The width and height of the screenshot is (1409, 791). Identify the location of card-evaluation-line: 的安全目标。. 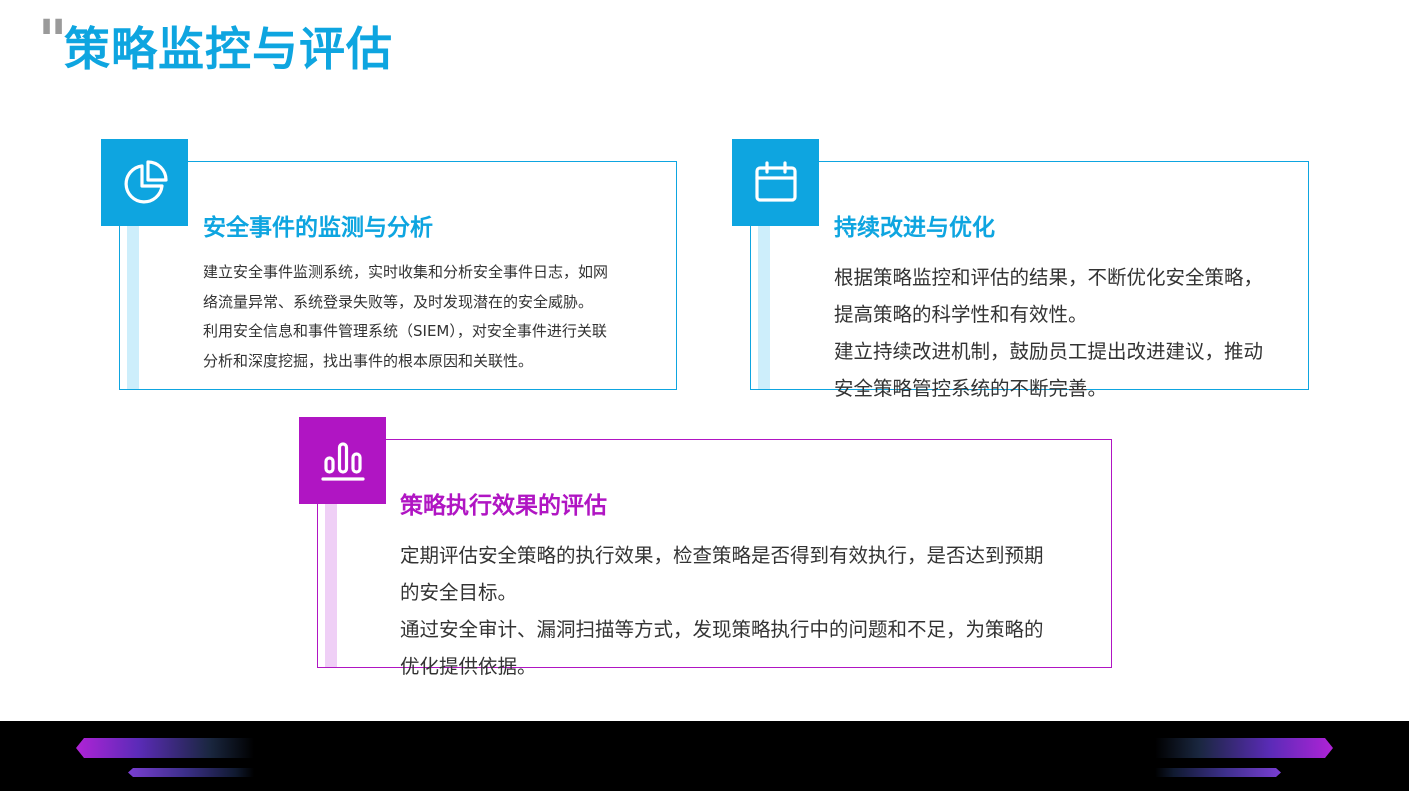
(459, 592).